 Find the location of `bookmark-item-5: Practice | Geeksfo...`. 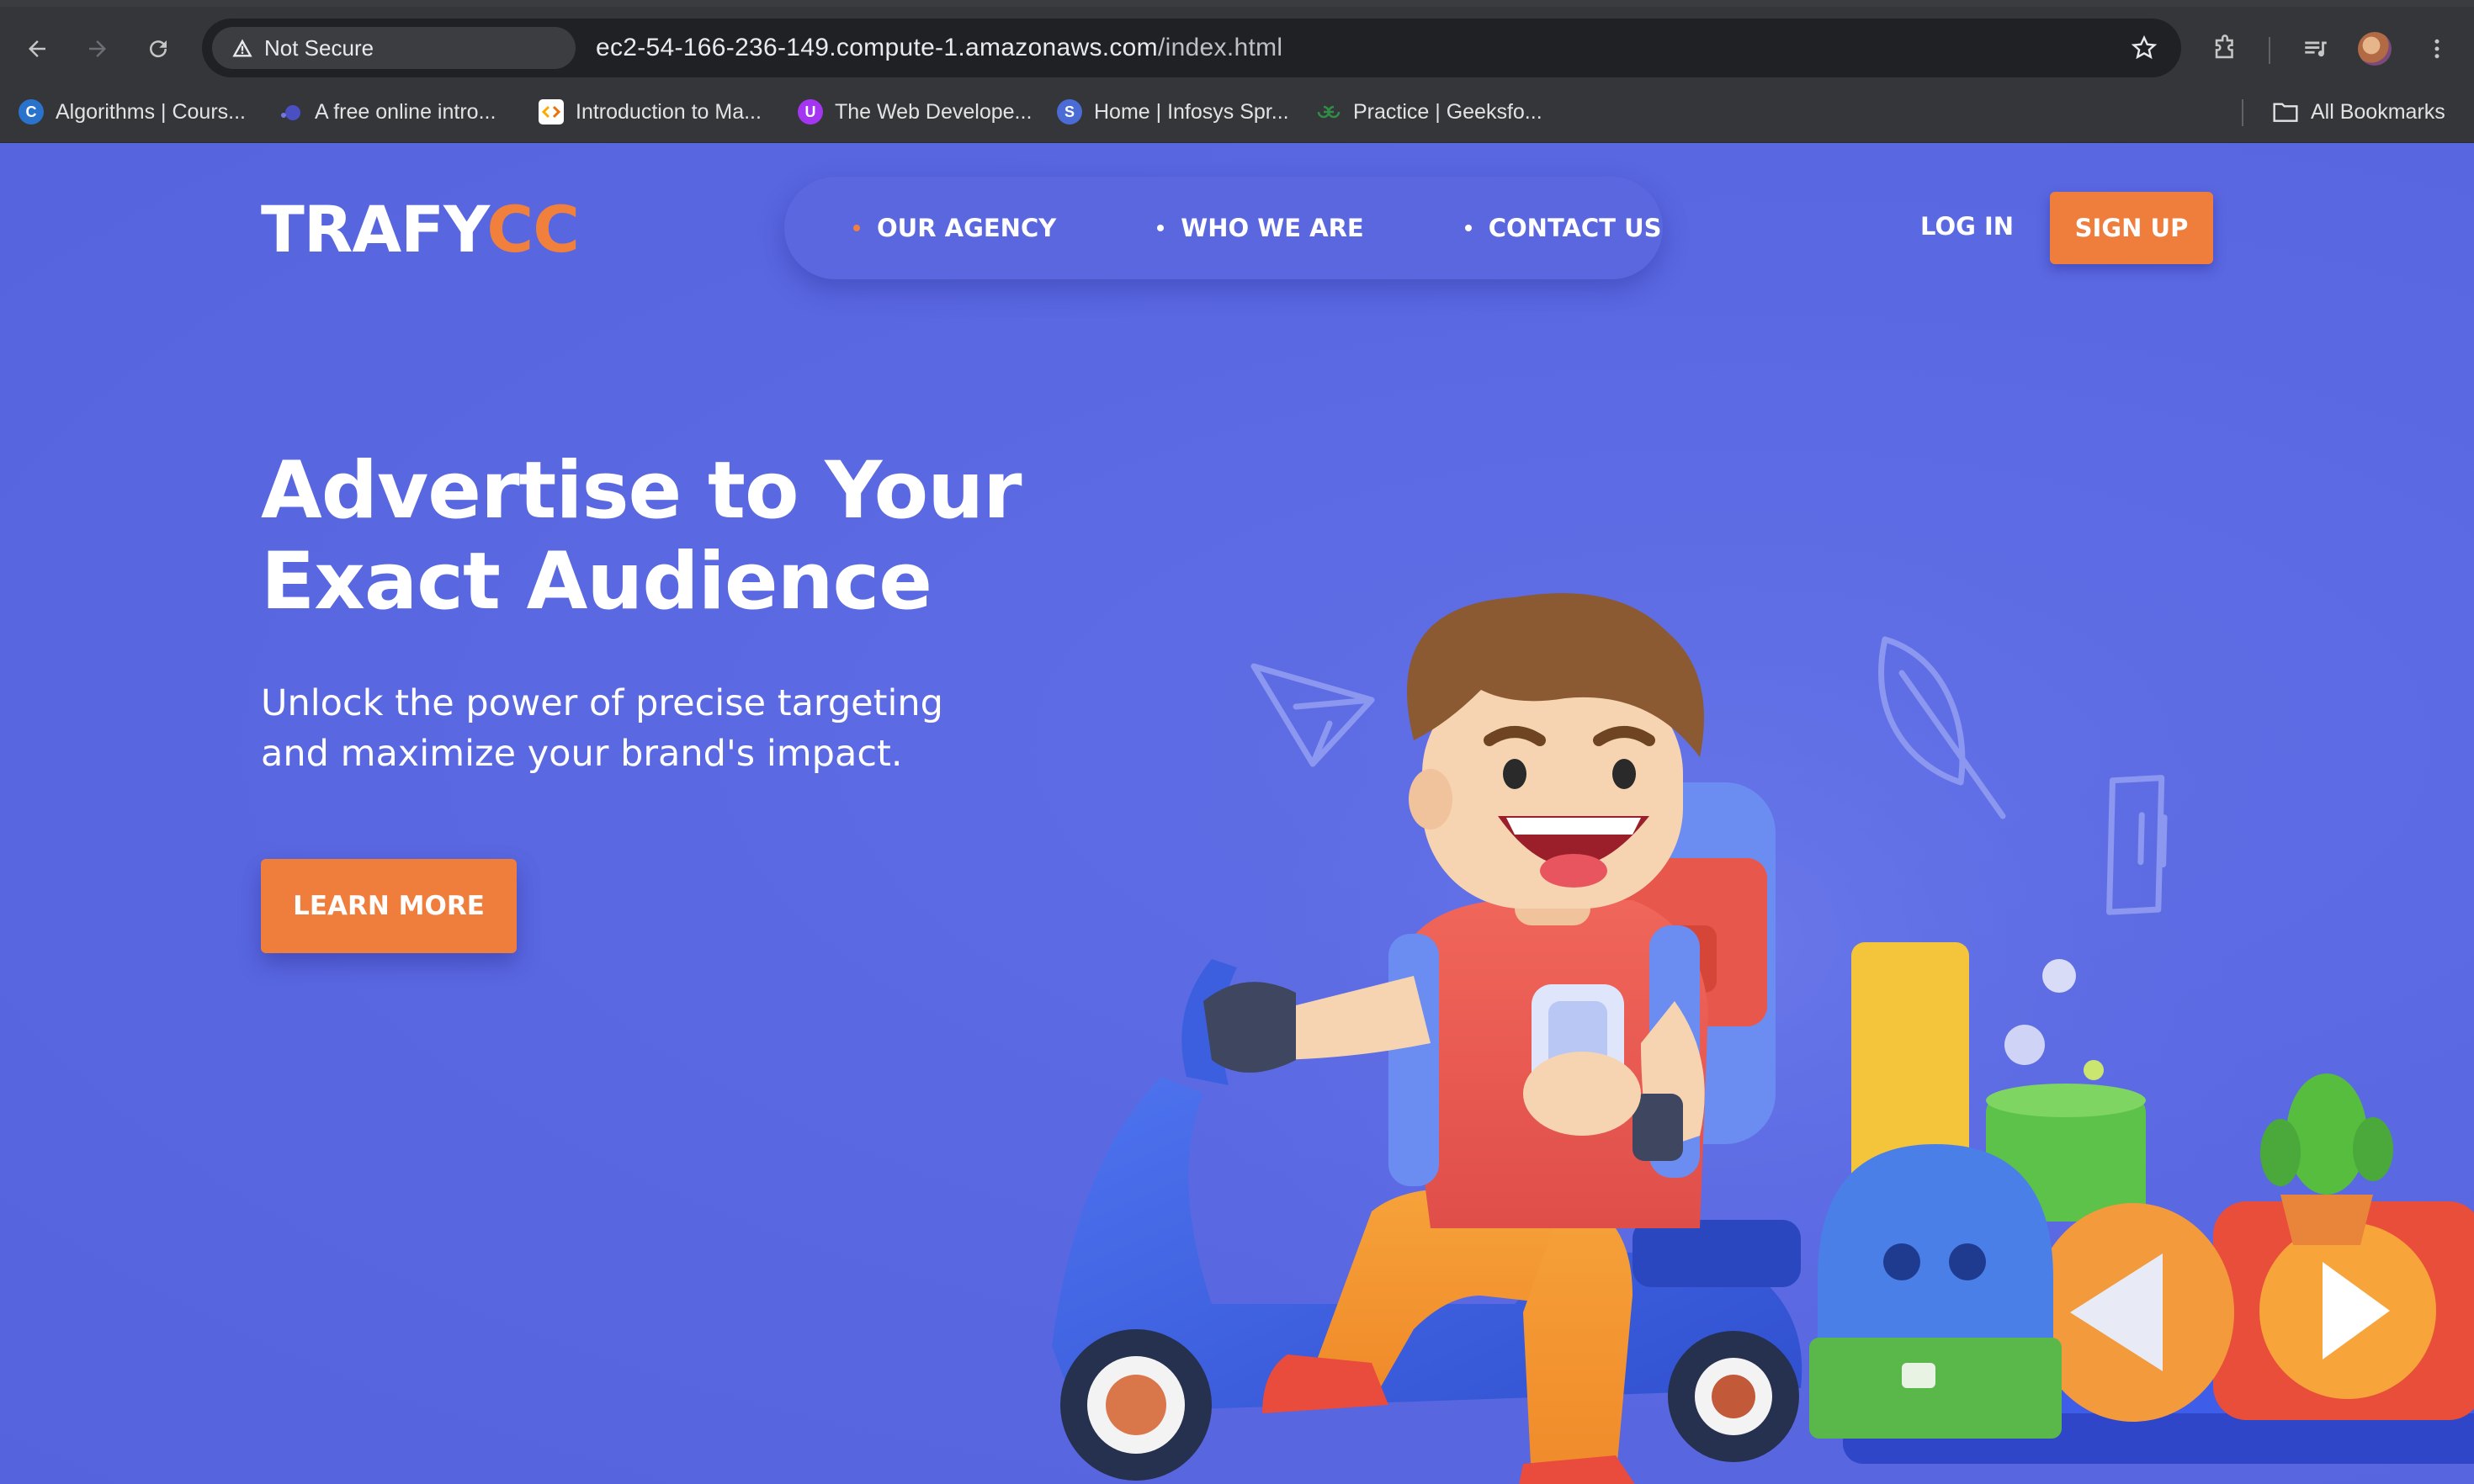

bookmark-item-5: Practice | Geeksfo... is located at coordinates (1429, 112).